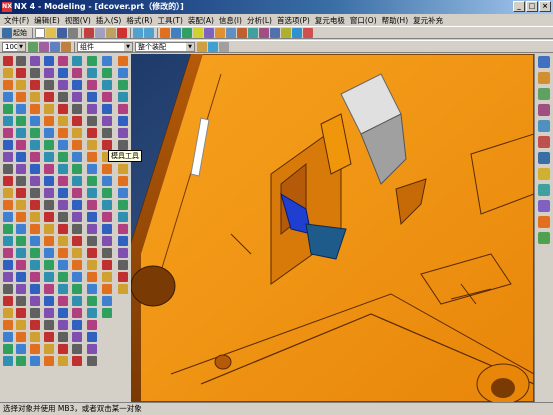 This screenshot has width=553, height=415. I want to click on render-icon, so click(264, 32).